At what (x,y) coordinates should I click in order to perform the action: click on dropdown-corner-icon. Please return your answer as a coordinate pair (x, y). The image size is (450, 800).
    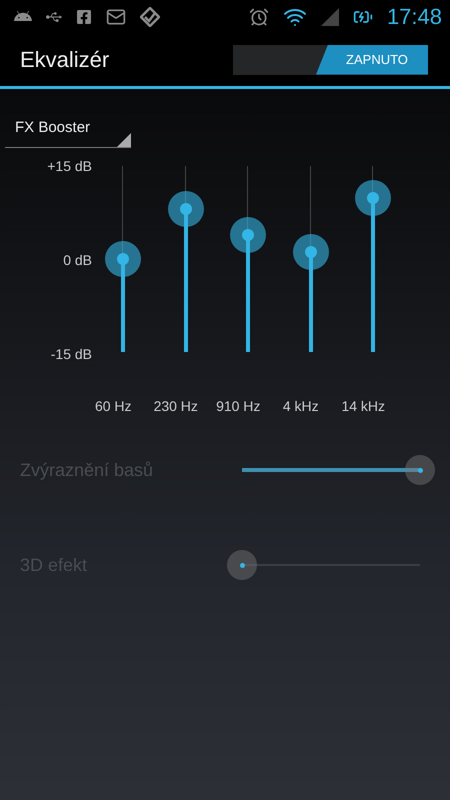
    Looking at the image, I should click on (124, 140).